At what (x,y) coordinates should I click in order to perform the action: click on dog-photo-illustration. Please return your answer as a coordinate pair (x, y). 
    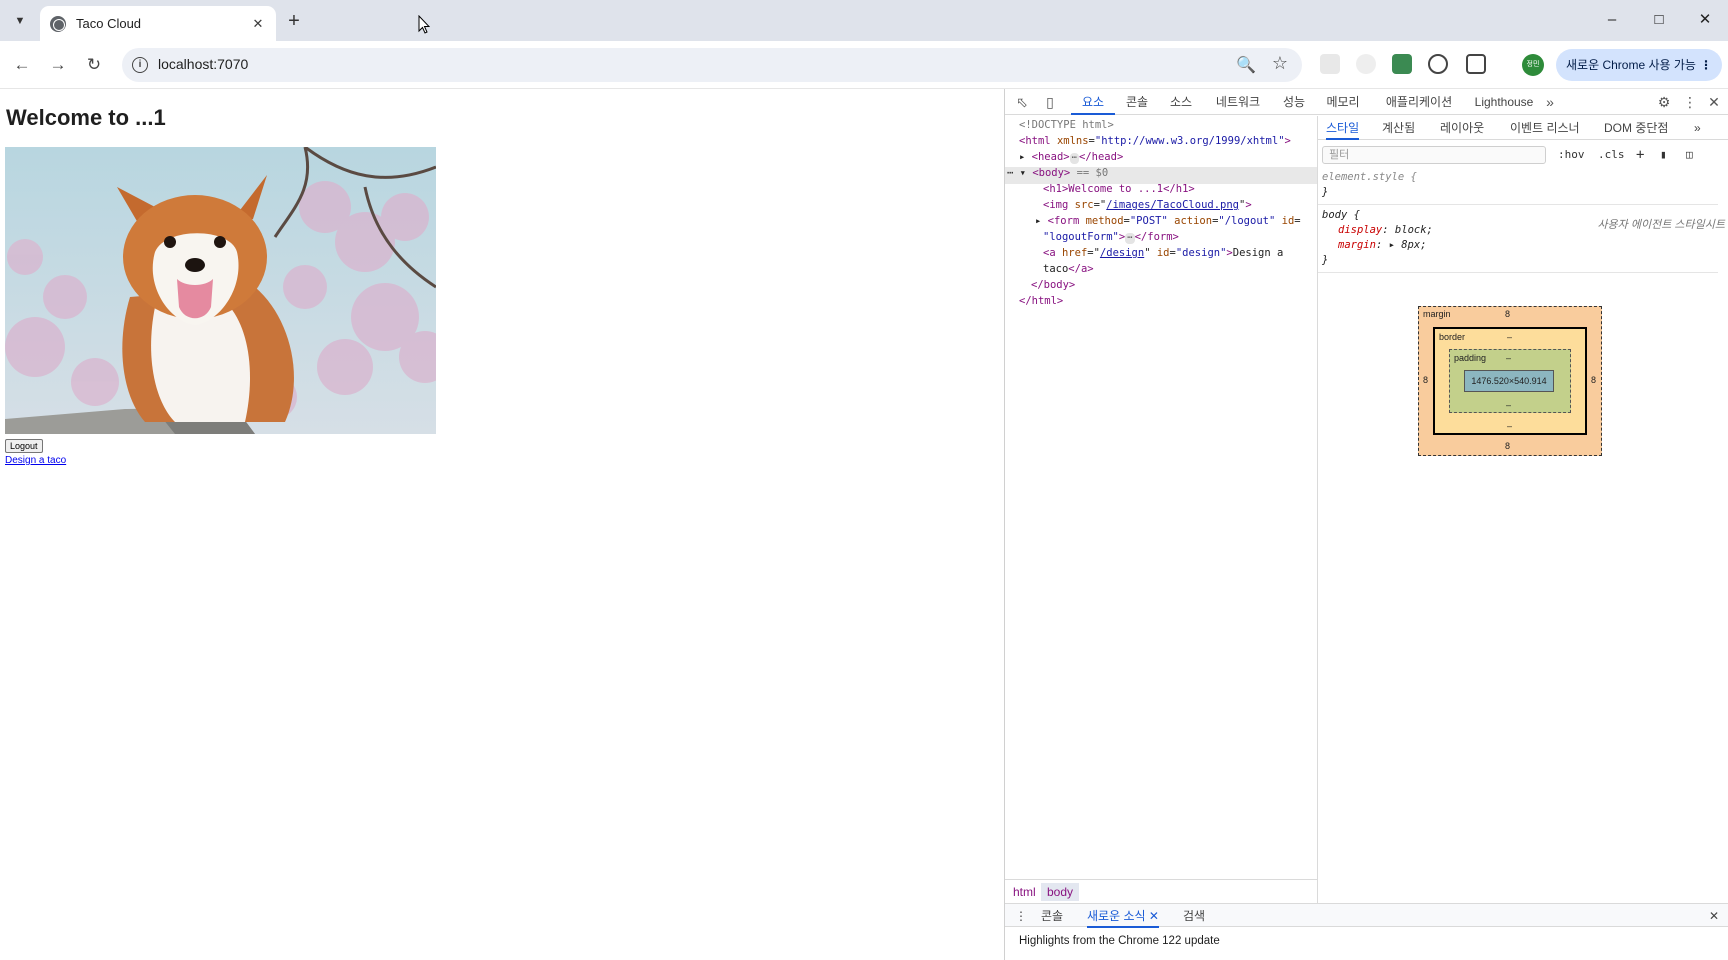
    Looking at the image, I should click on (220, 290).